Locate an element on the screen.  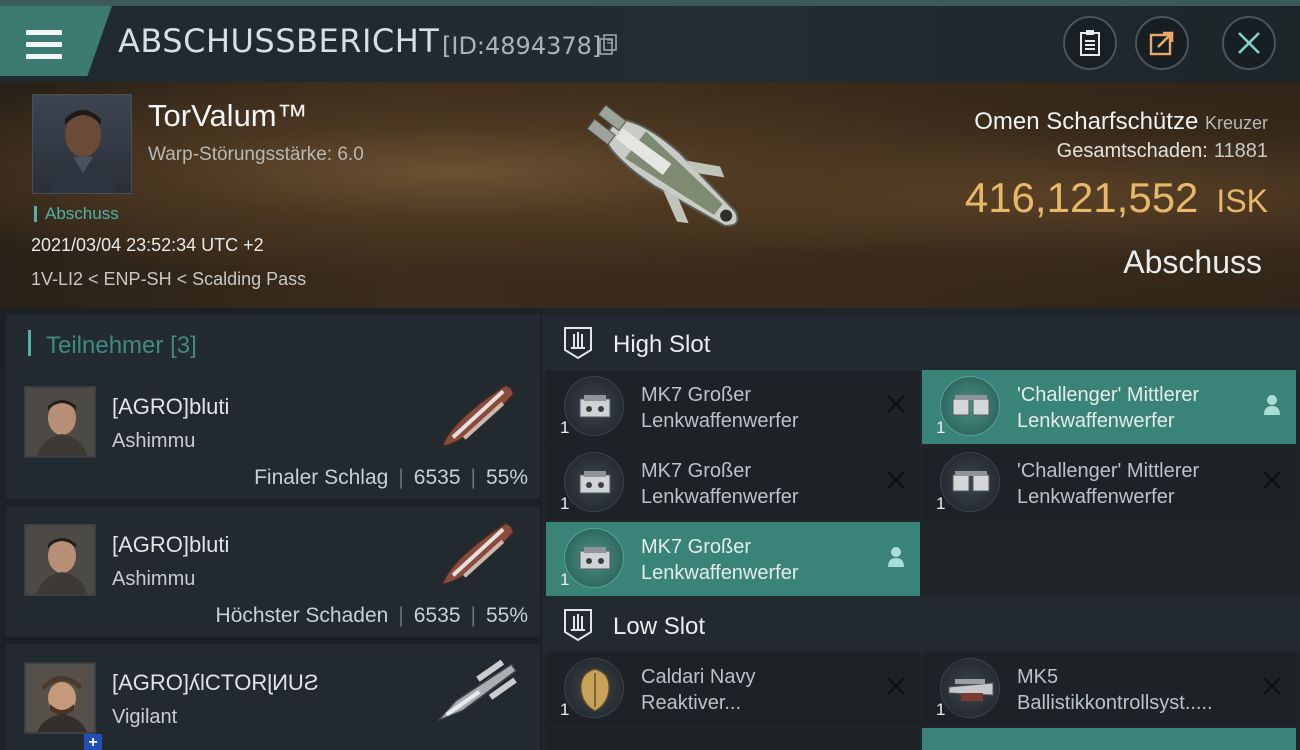
low-slot-label: Low Slot is located at coordinates (659, 626).